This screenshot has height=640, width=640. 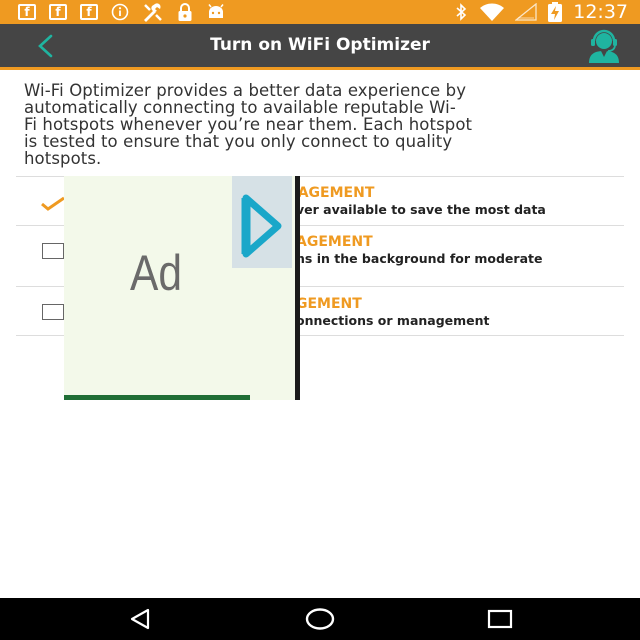 I want to click on no-signal-icon, so click(x=526, y=12).